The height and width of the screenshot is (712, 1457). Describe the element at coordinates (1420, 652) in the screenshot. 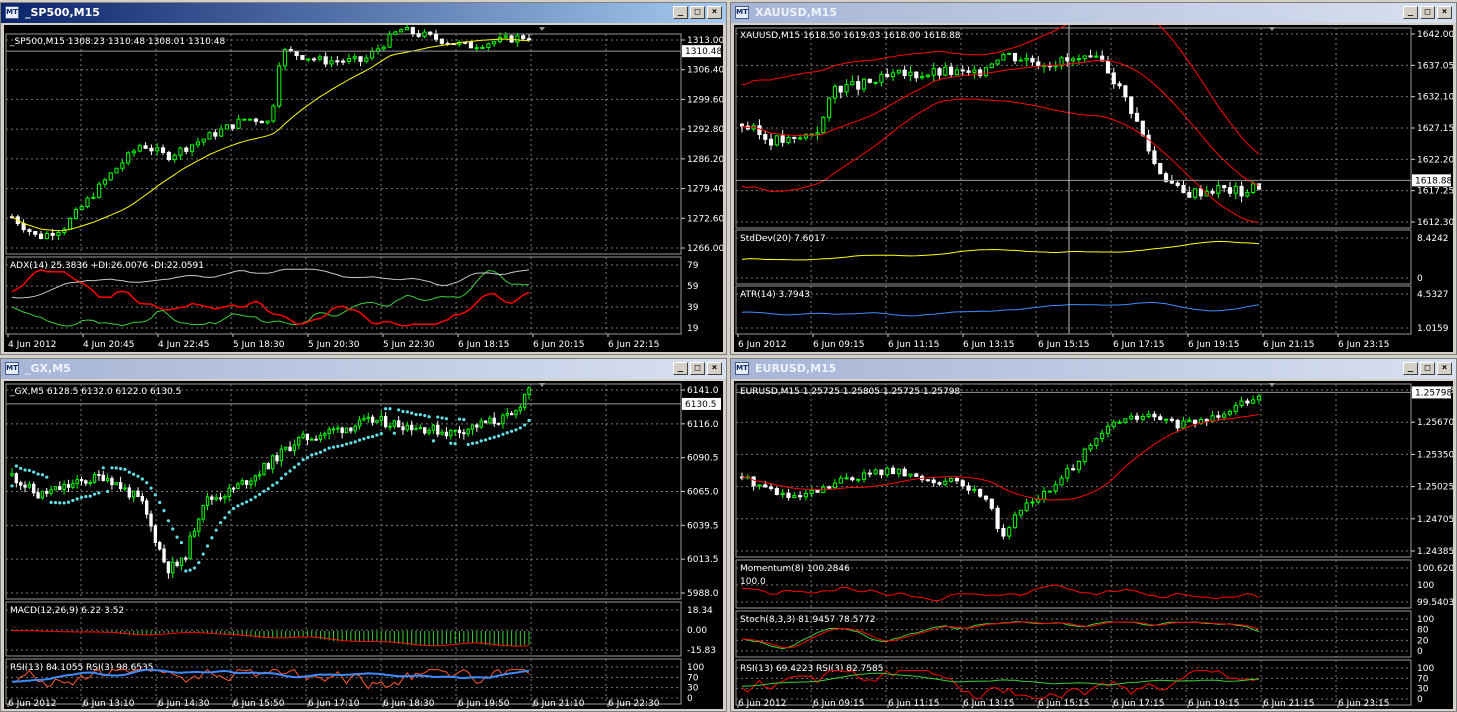

I see `indicator-axis-label: 0` at that location.